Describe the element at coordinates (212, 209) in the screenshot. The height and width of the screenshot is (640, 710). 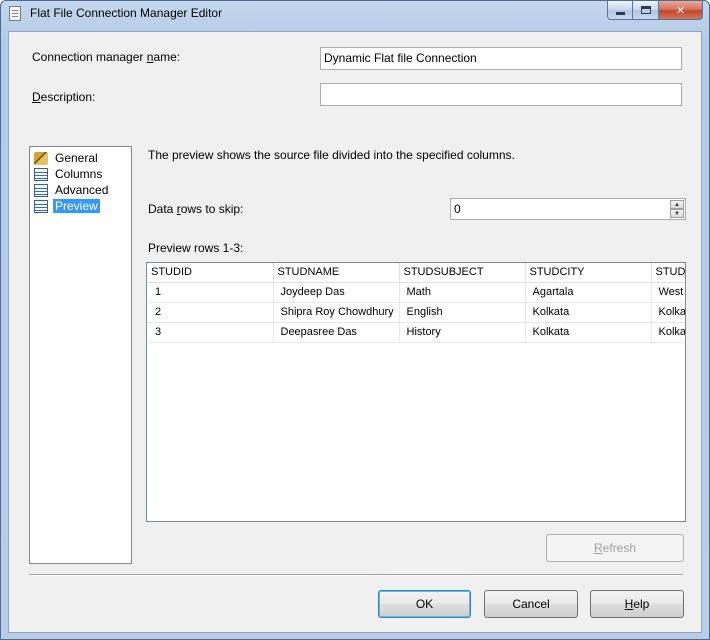
I see `label-text: ows to skip:` at that location.